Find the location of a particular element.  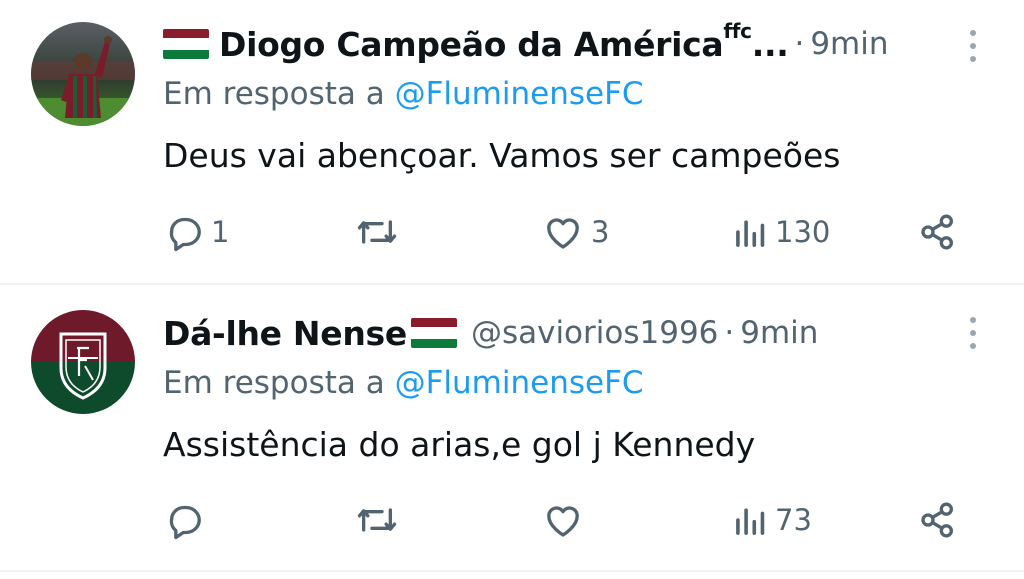

tweet-header: Diogo Campeão da Américaffc... · 9min is located at coordinates (526, 42).